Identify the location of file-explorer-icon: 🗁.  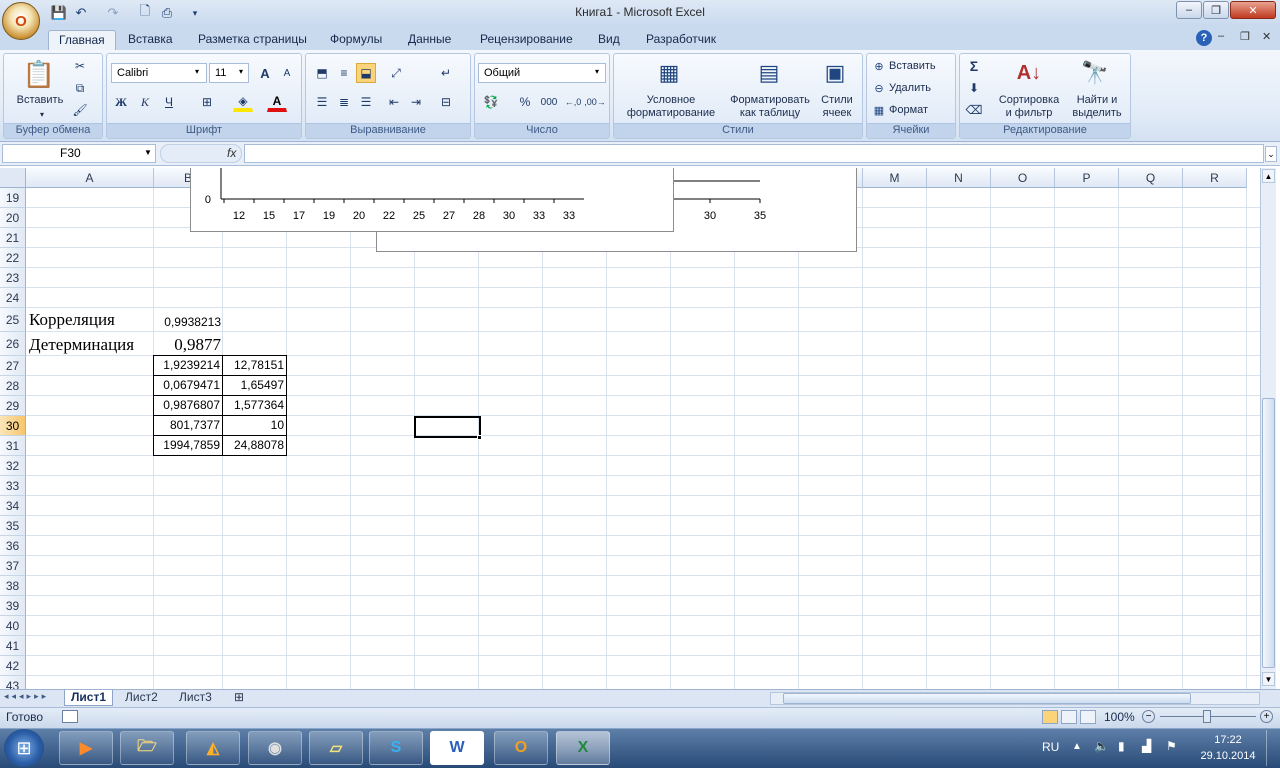
(147, 748).